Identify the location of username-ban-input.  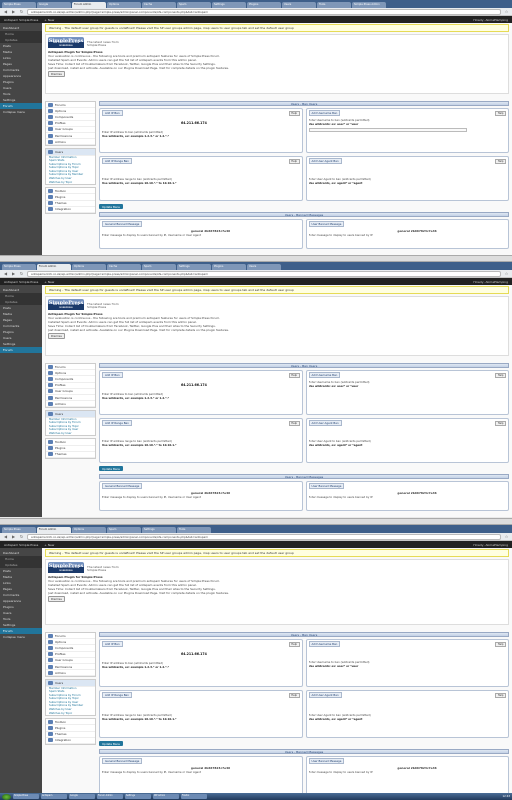
(387, 130).